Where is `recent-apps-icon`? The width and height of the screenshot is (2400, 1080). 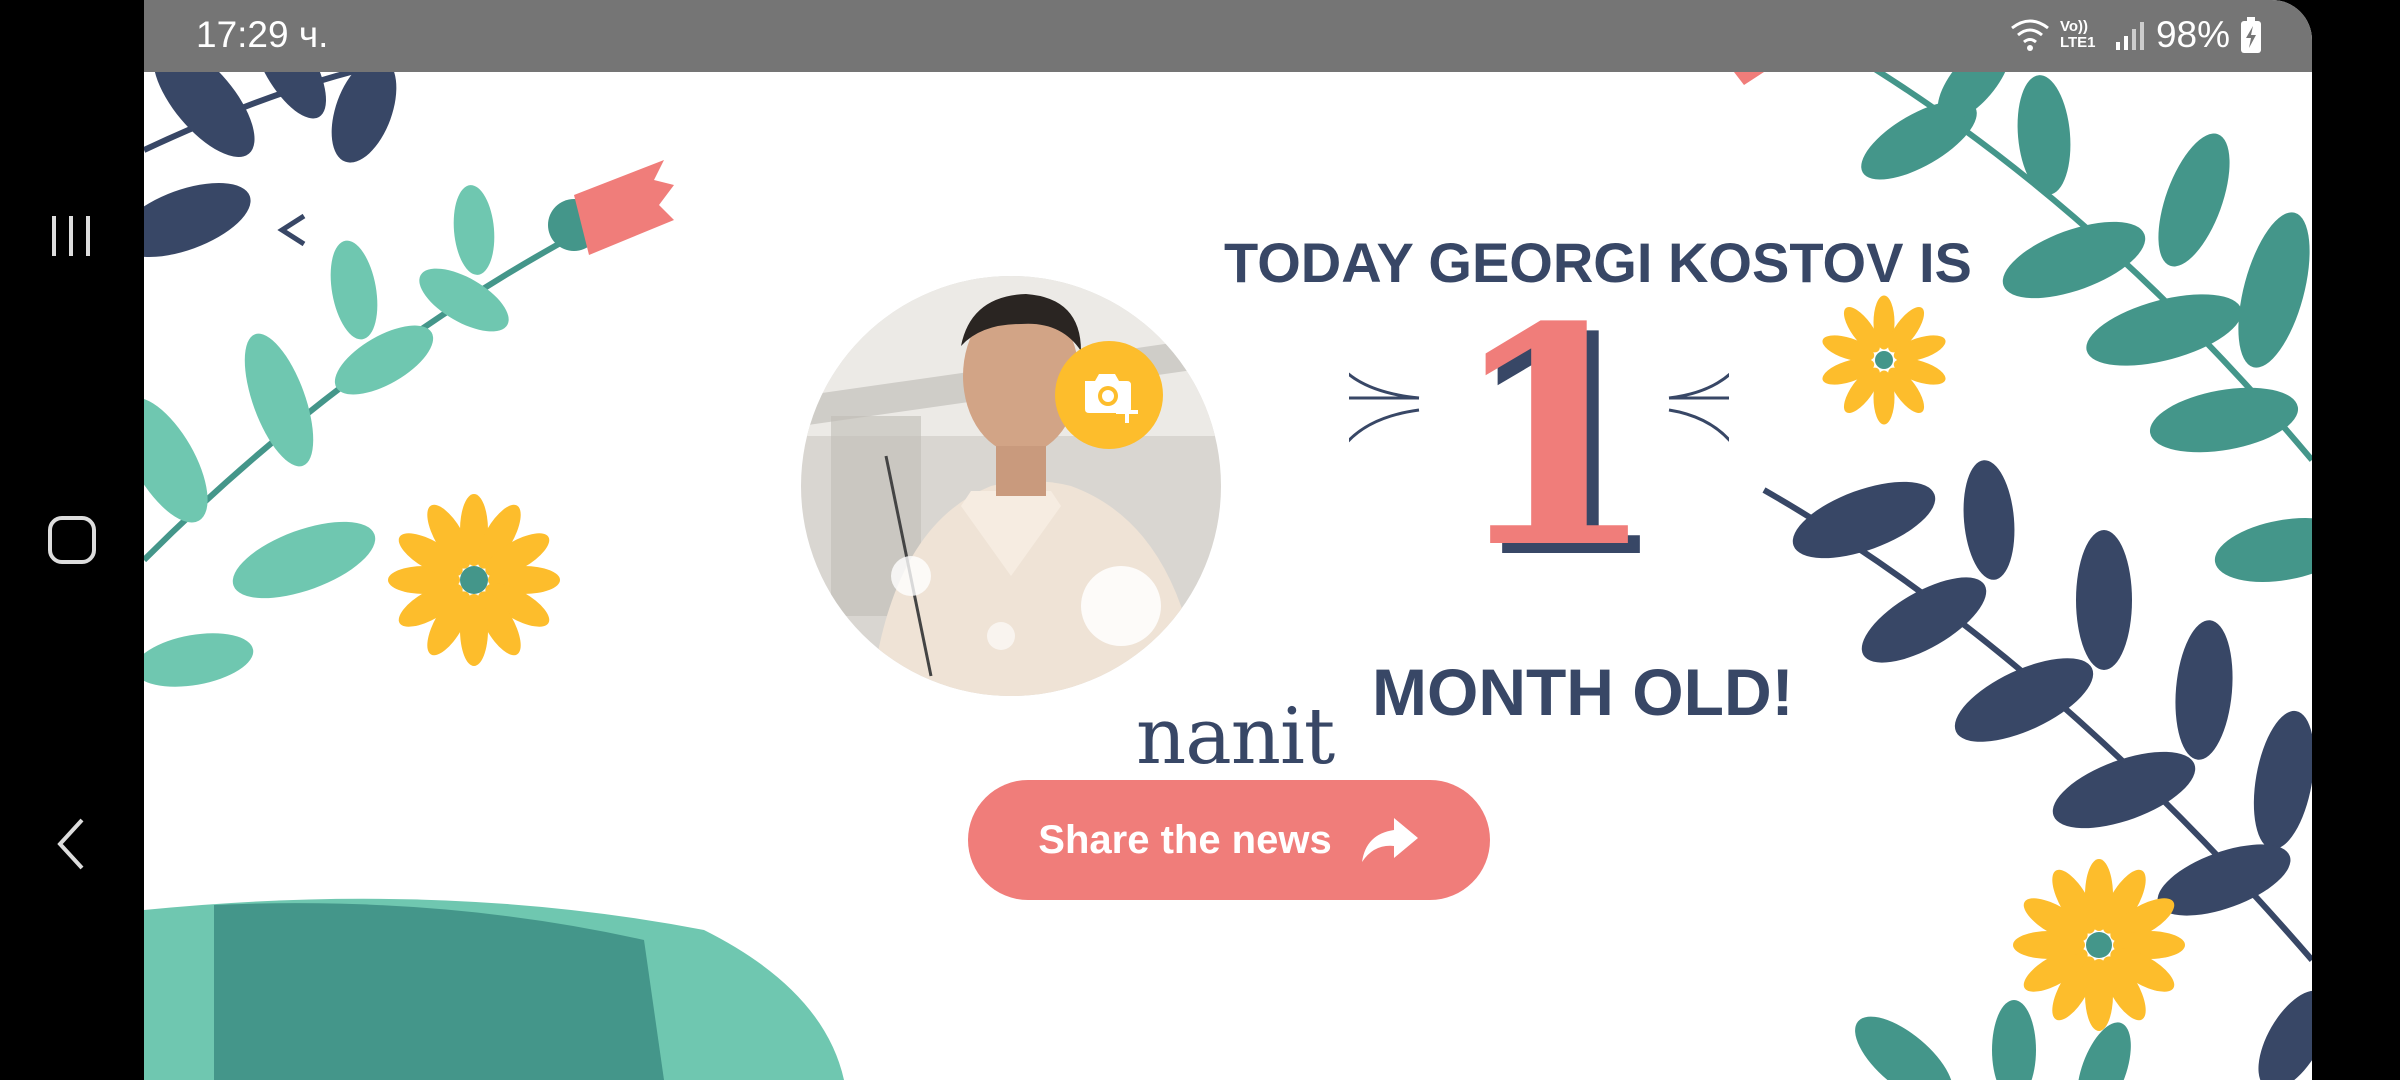
recent-apps-icon is located at coordinates (71, 236).